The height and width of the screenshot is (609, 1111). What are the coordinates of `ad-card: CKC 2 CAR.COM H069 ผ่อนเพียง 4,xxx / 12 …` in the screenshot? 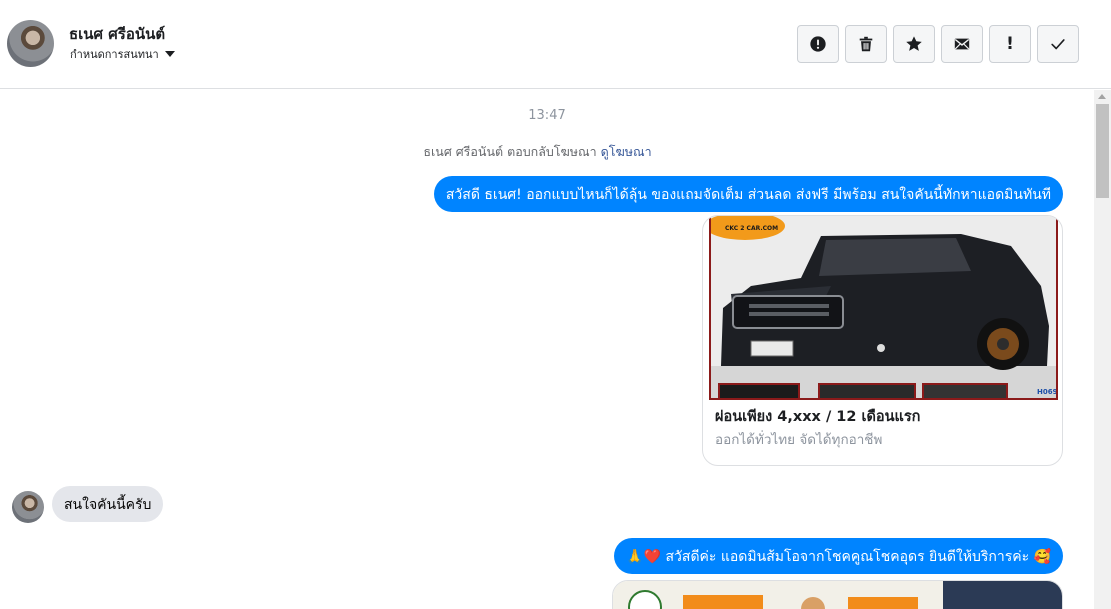 It's located at (882, 340).